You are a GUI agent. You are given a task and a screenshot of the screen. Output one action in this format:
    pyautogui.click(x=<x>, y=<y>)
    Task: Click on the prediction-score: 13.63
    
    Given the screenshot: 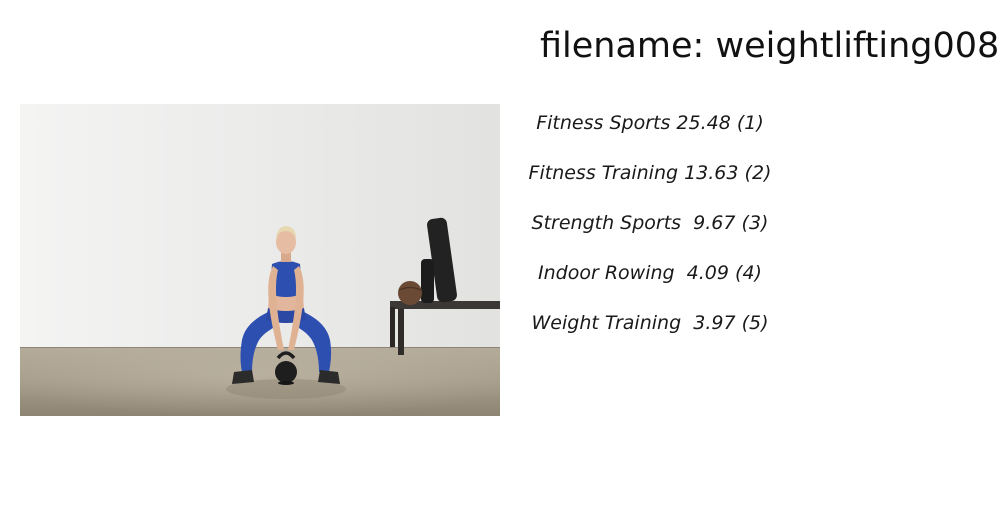 What is the action you would take?
    pyautogui.click(x=711, y=173)
    